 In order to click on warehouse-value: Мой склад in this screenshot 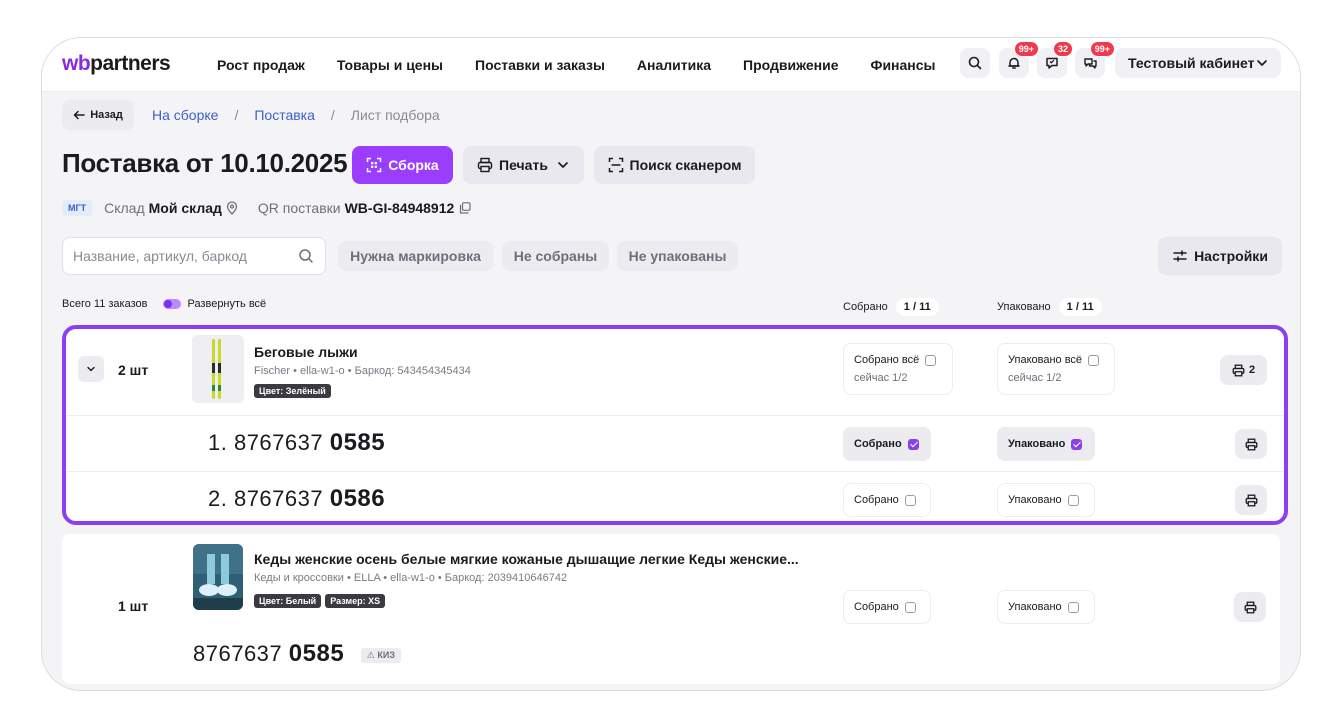, I will do `click(185, 208)`.